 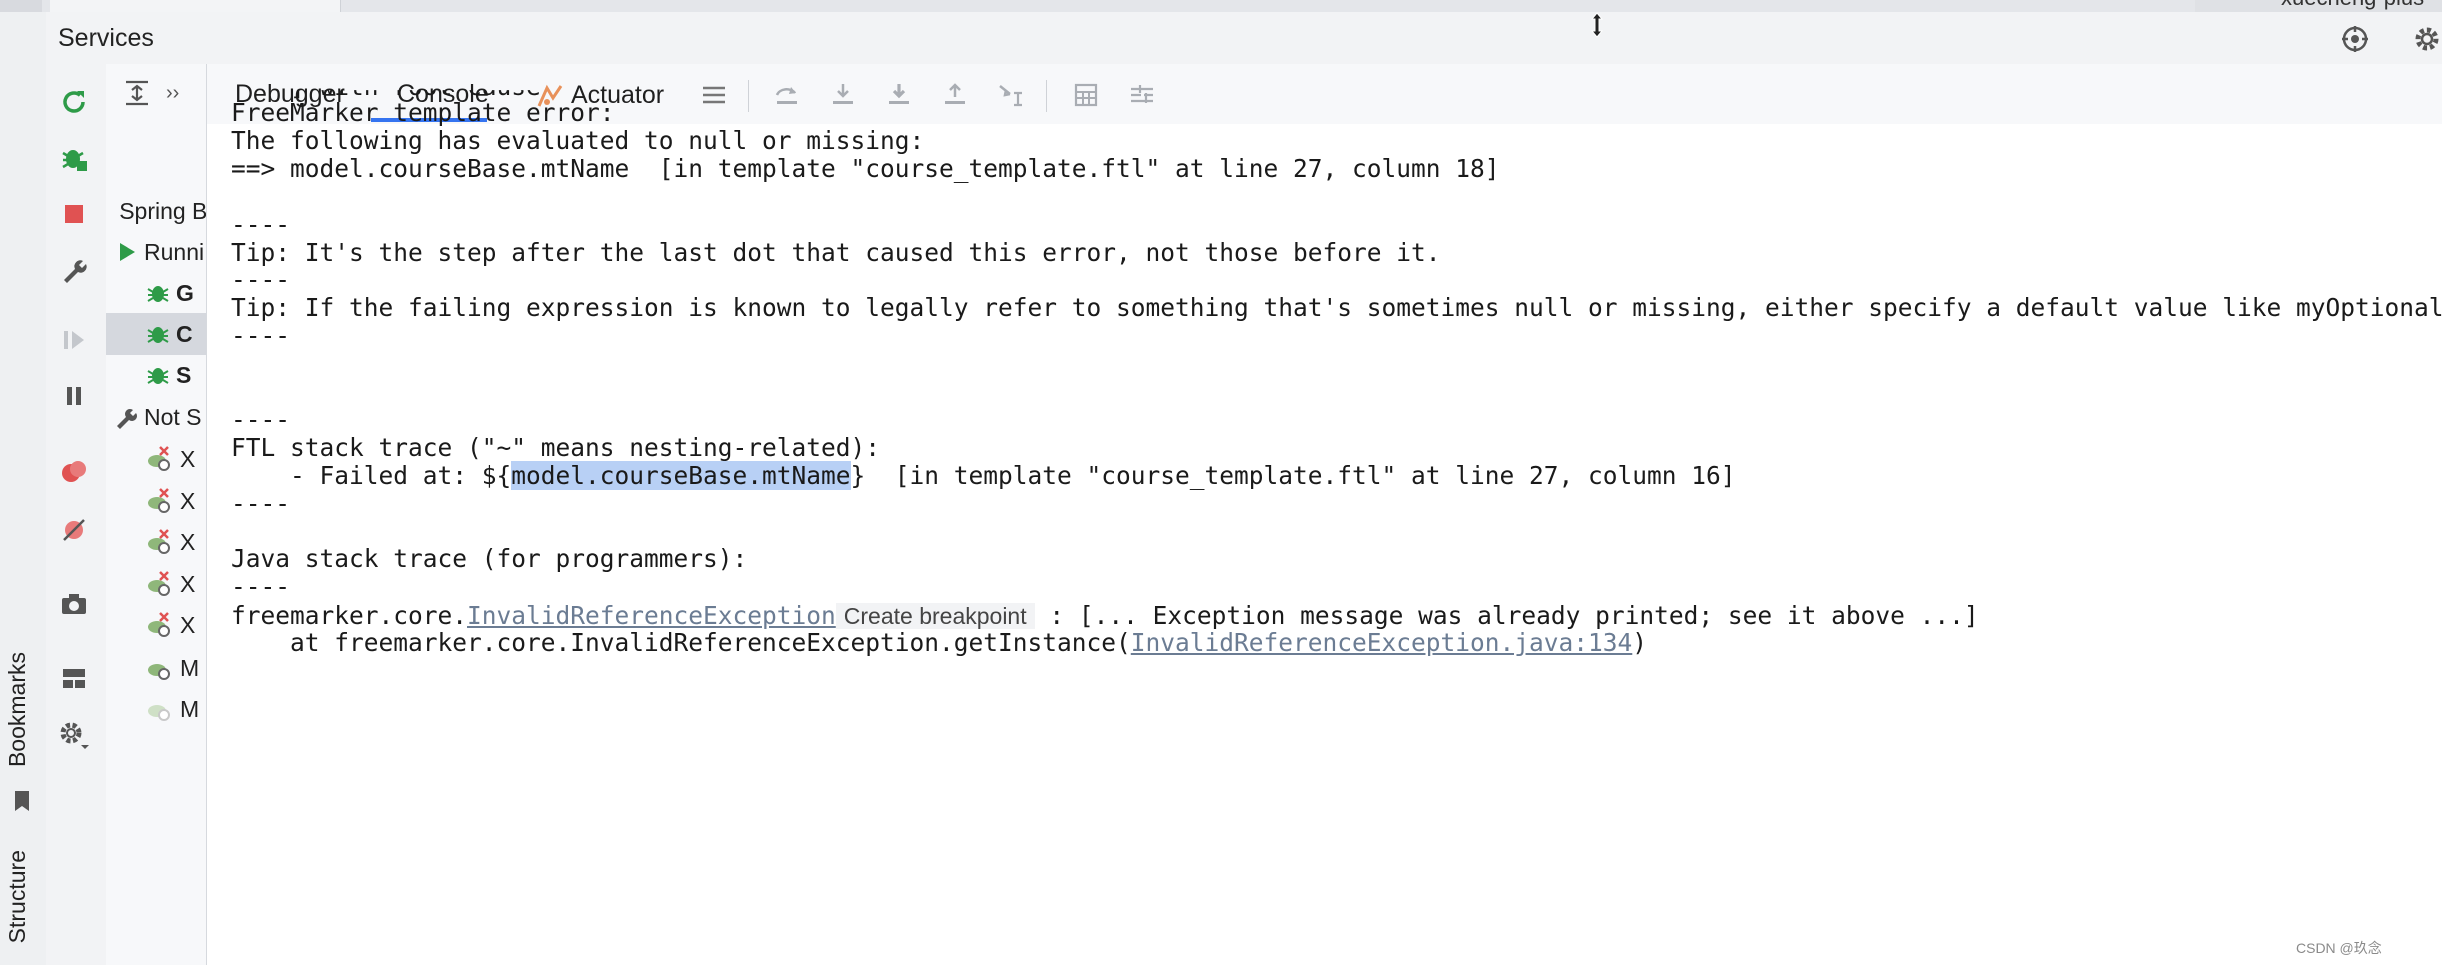 I want to click on step-over-icon, so click(x=786, y=95).